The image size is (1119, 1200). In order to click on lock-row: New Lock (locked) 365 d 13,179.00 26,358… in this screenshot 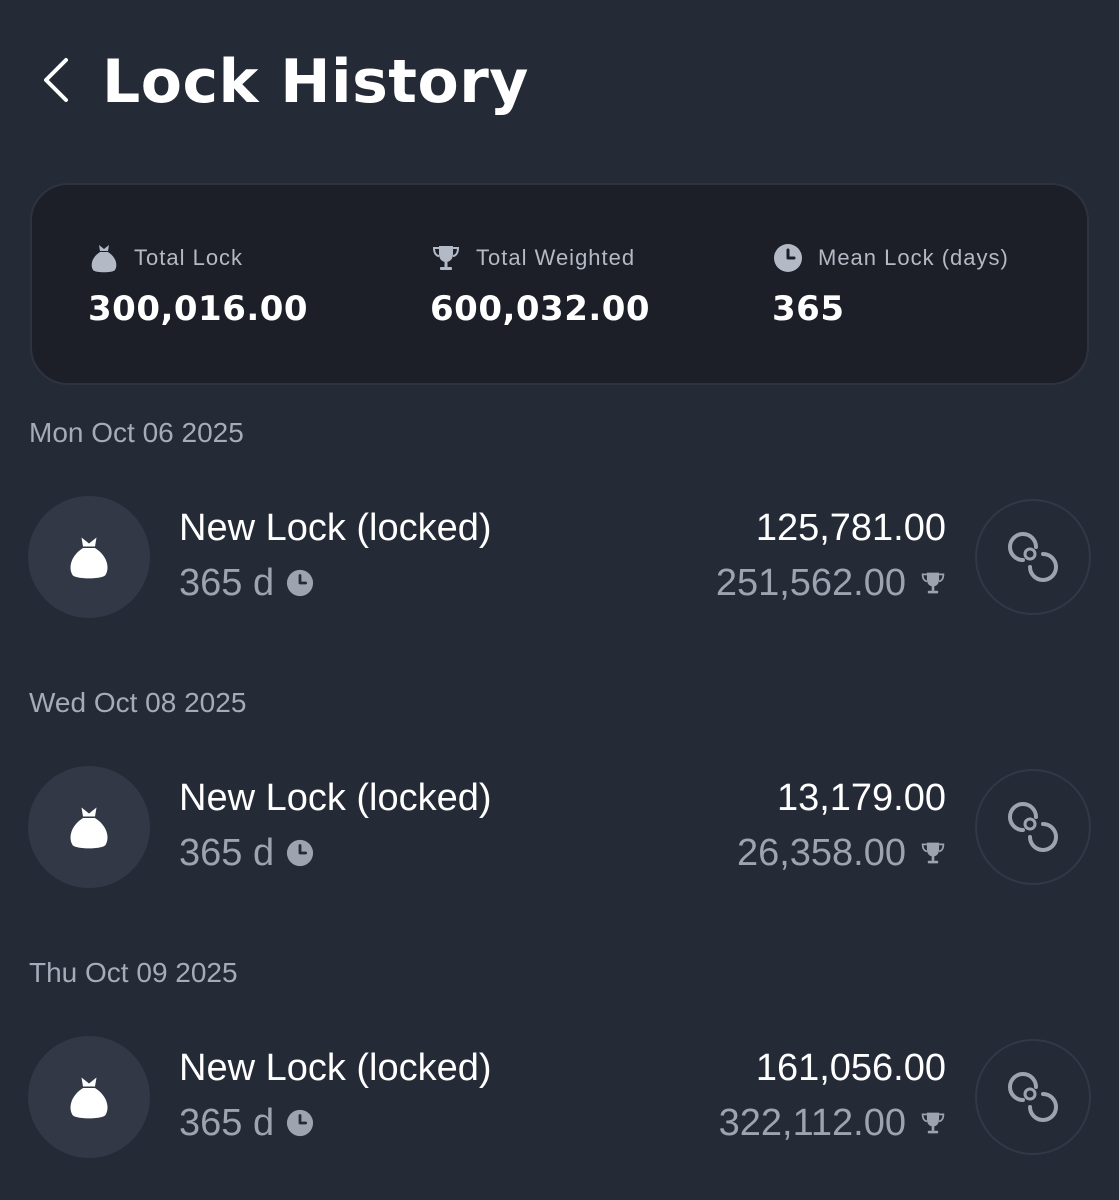, I will do `click(559, 828)`.